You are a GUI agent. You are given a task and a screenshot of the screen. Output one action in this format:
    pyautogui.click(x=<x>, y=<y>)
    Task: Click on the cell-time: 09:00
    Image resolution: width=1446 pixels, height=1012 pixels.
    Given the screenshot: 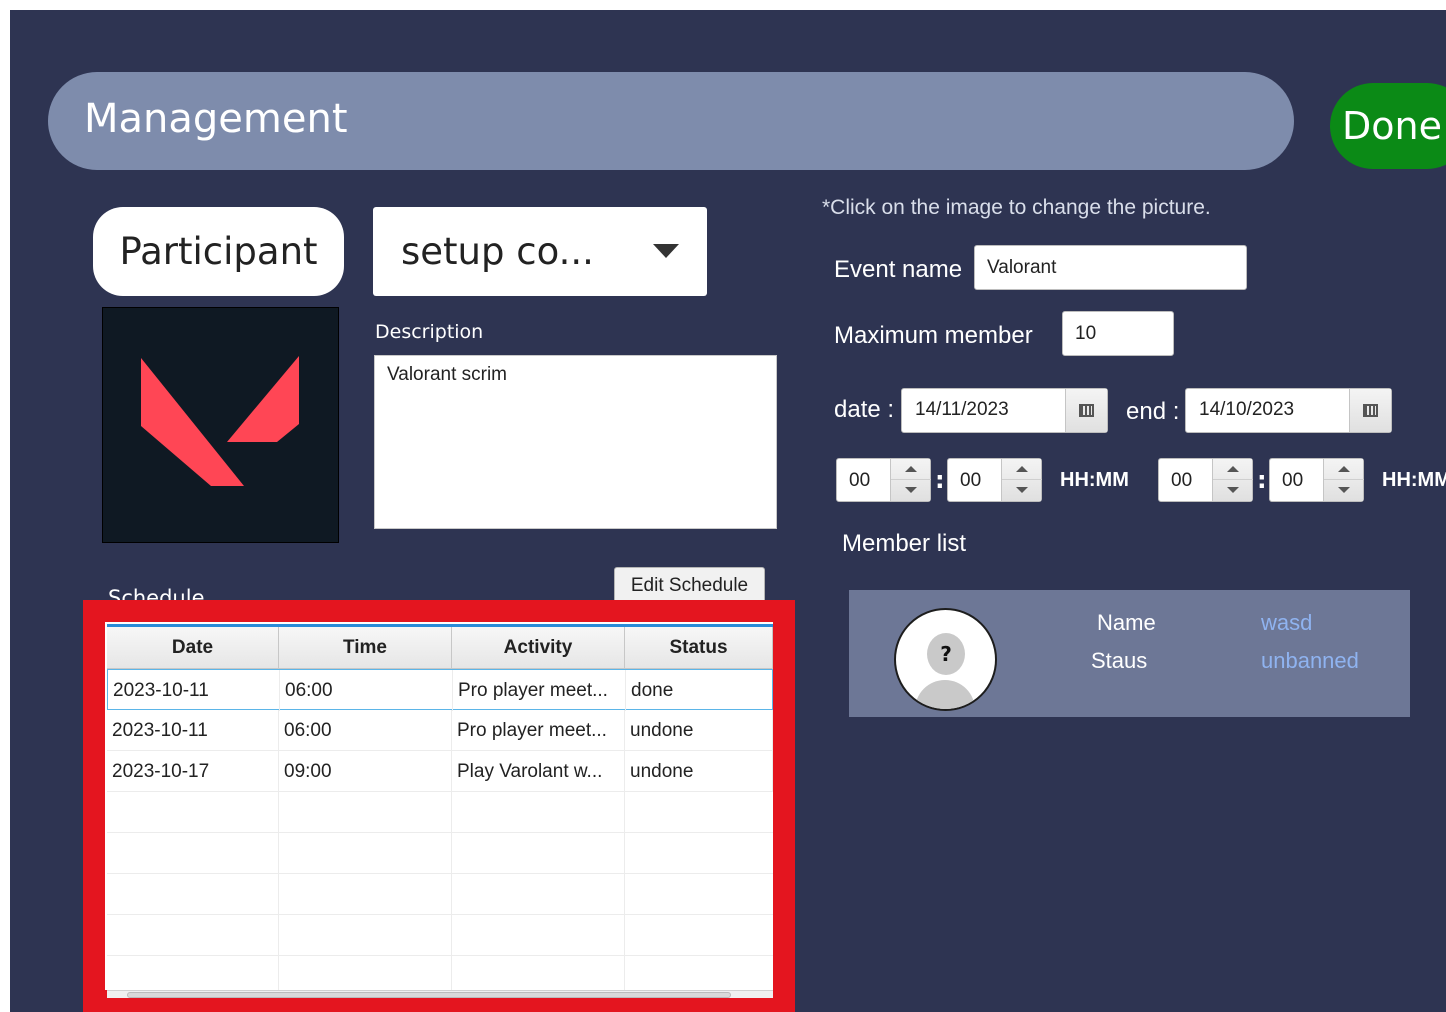 What is the action you would take?
    pyautogui.click(x=365, y=771)
    